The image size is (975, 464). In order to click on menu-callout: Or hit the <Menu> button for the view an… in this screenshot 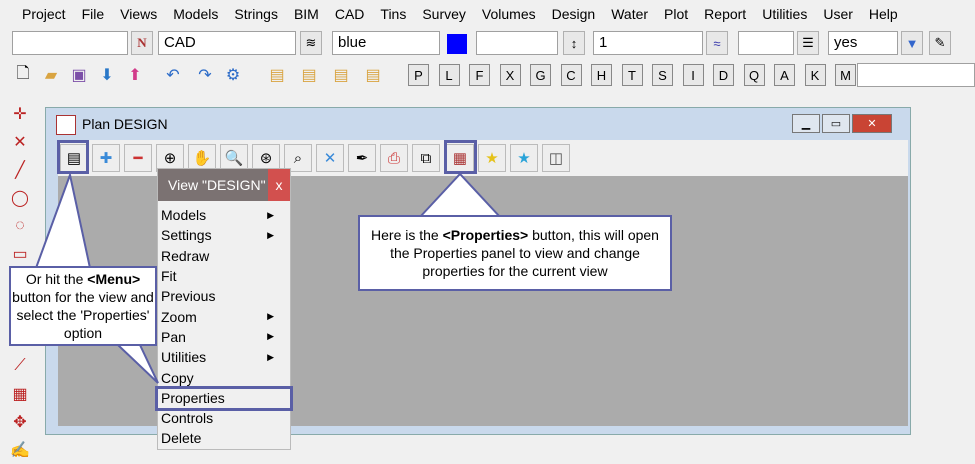, I will do `click(83, 306)`.